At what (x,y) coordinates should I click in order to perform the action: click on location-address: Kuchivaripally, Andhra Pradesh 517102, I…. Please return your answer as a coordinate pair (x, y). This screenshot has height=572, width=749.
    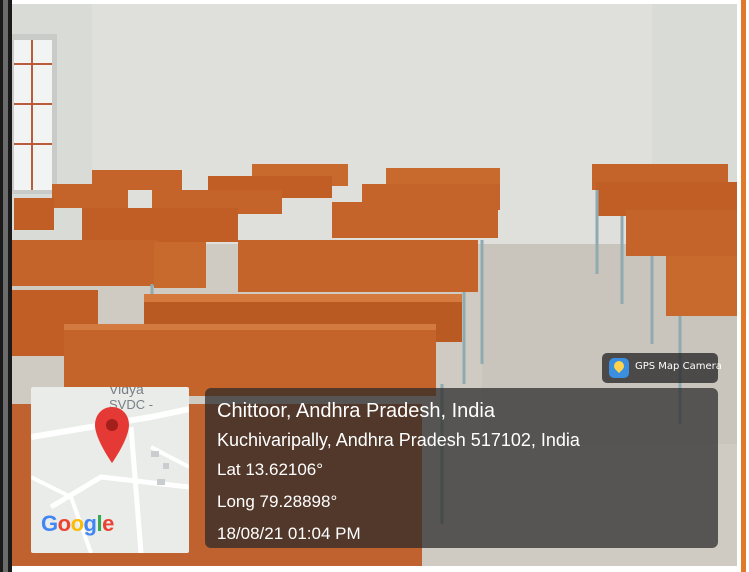
    Looking at the image, I should click on (398, 440).